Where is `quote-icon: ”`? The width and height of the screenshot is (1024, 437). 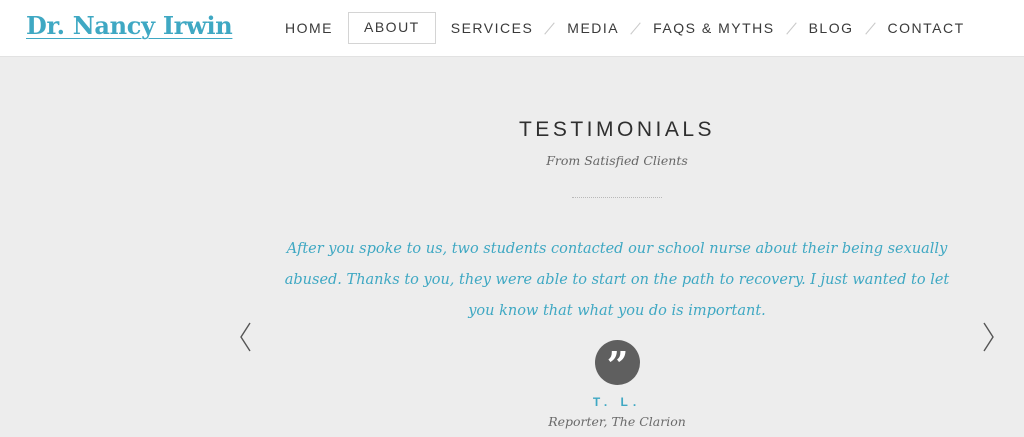
quote-icon: ” is located at coordinates (617, 364).